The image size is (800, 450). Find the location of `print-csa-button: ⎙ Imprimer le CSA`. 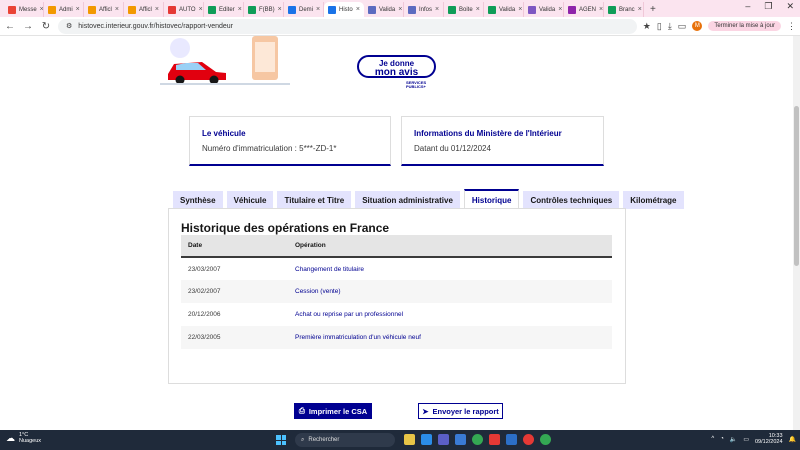

print-csa-button: ⎙ Imprimer le CSA is located at coordinates (333, 411).